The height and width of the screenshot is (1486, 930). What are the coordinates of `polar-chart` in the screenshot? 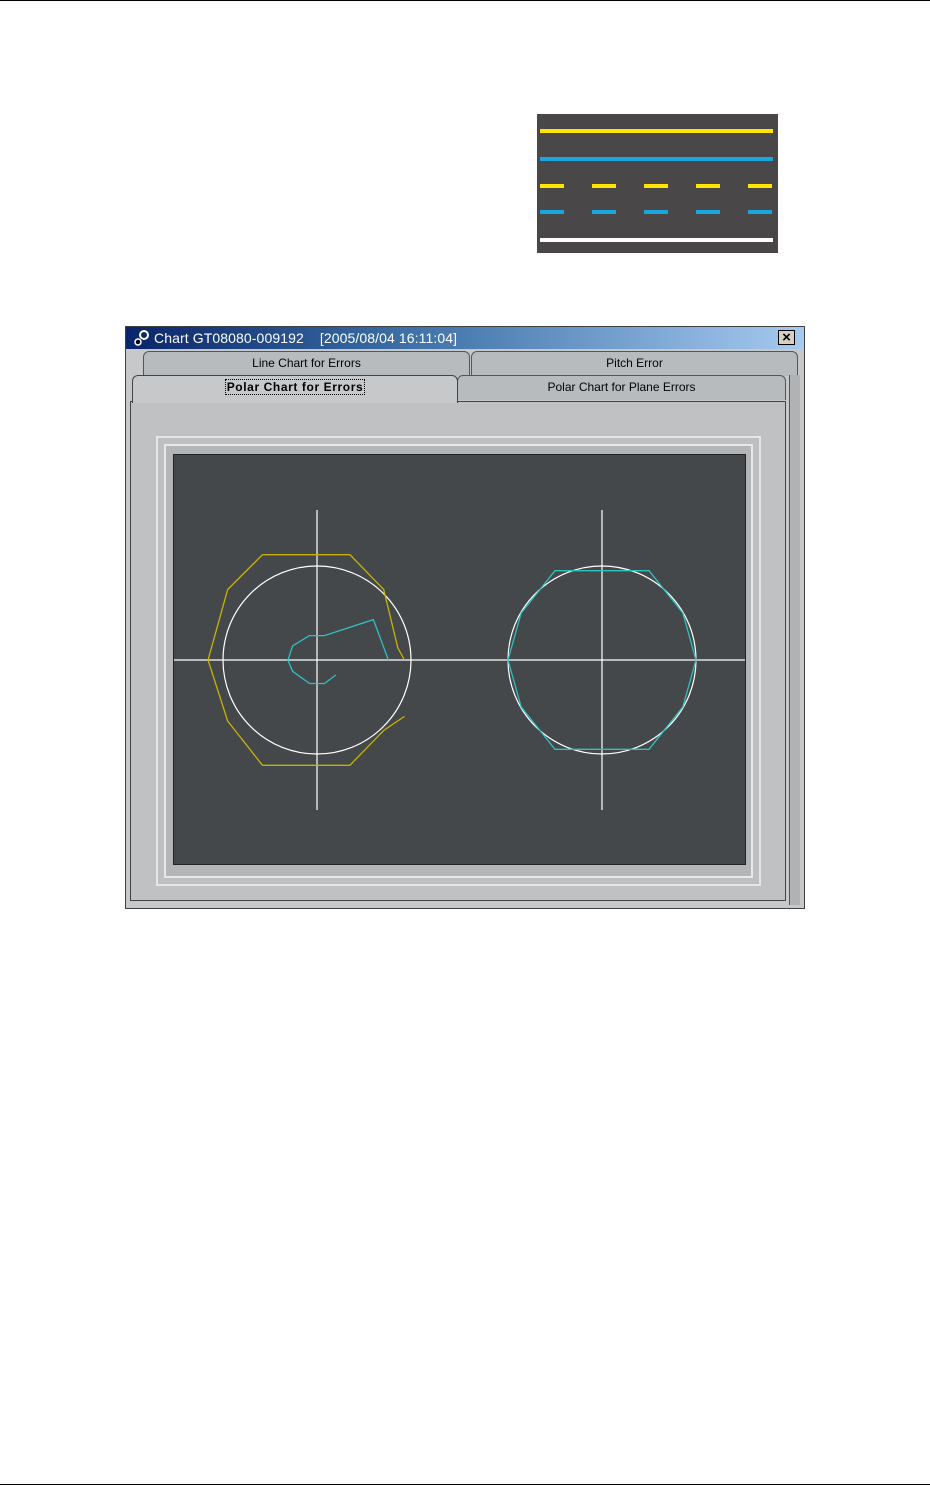 It's located at (459, 660).